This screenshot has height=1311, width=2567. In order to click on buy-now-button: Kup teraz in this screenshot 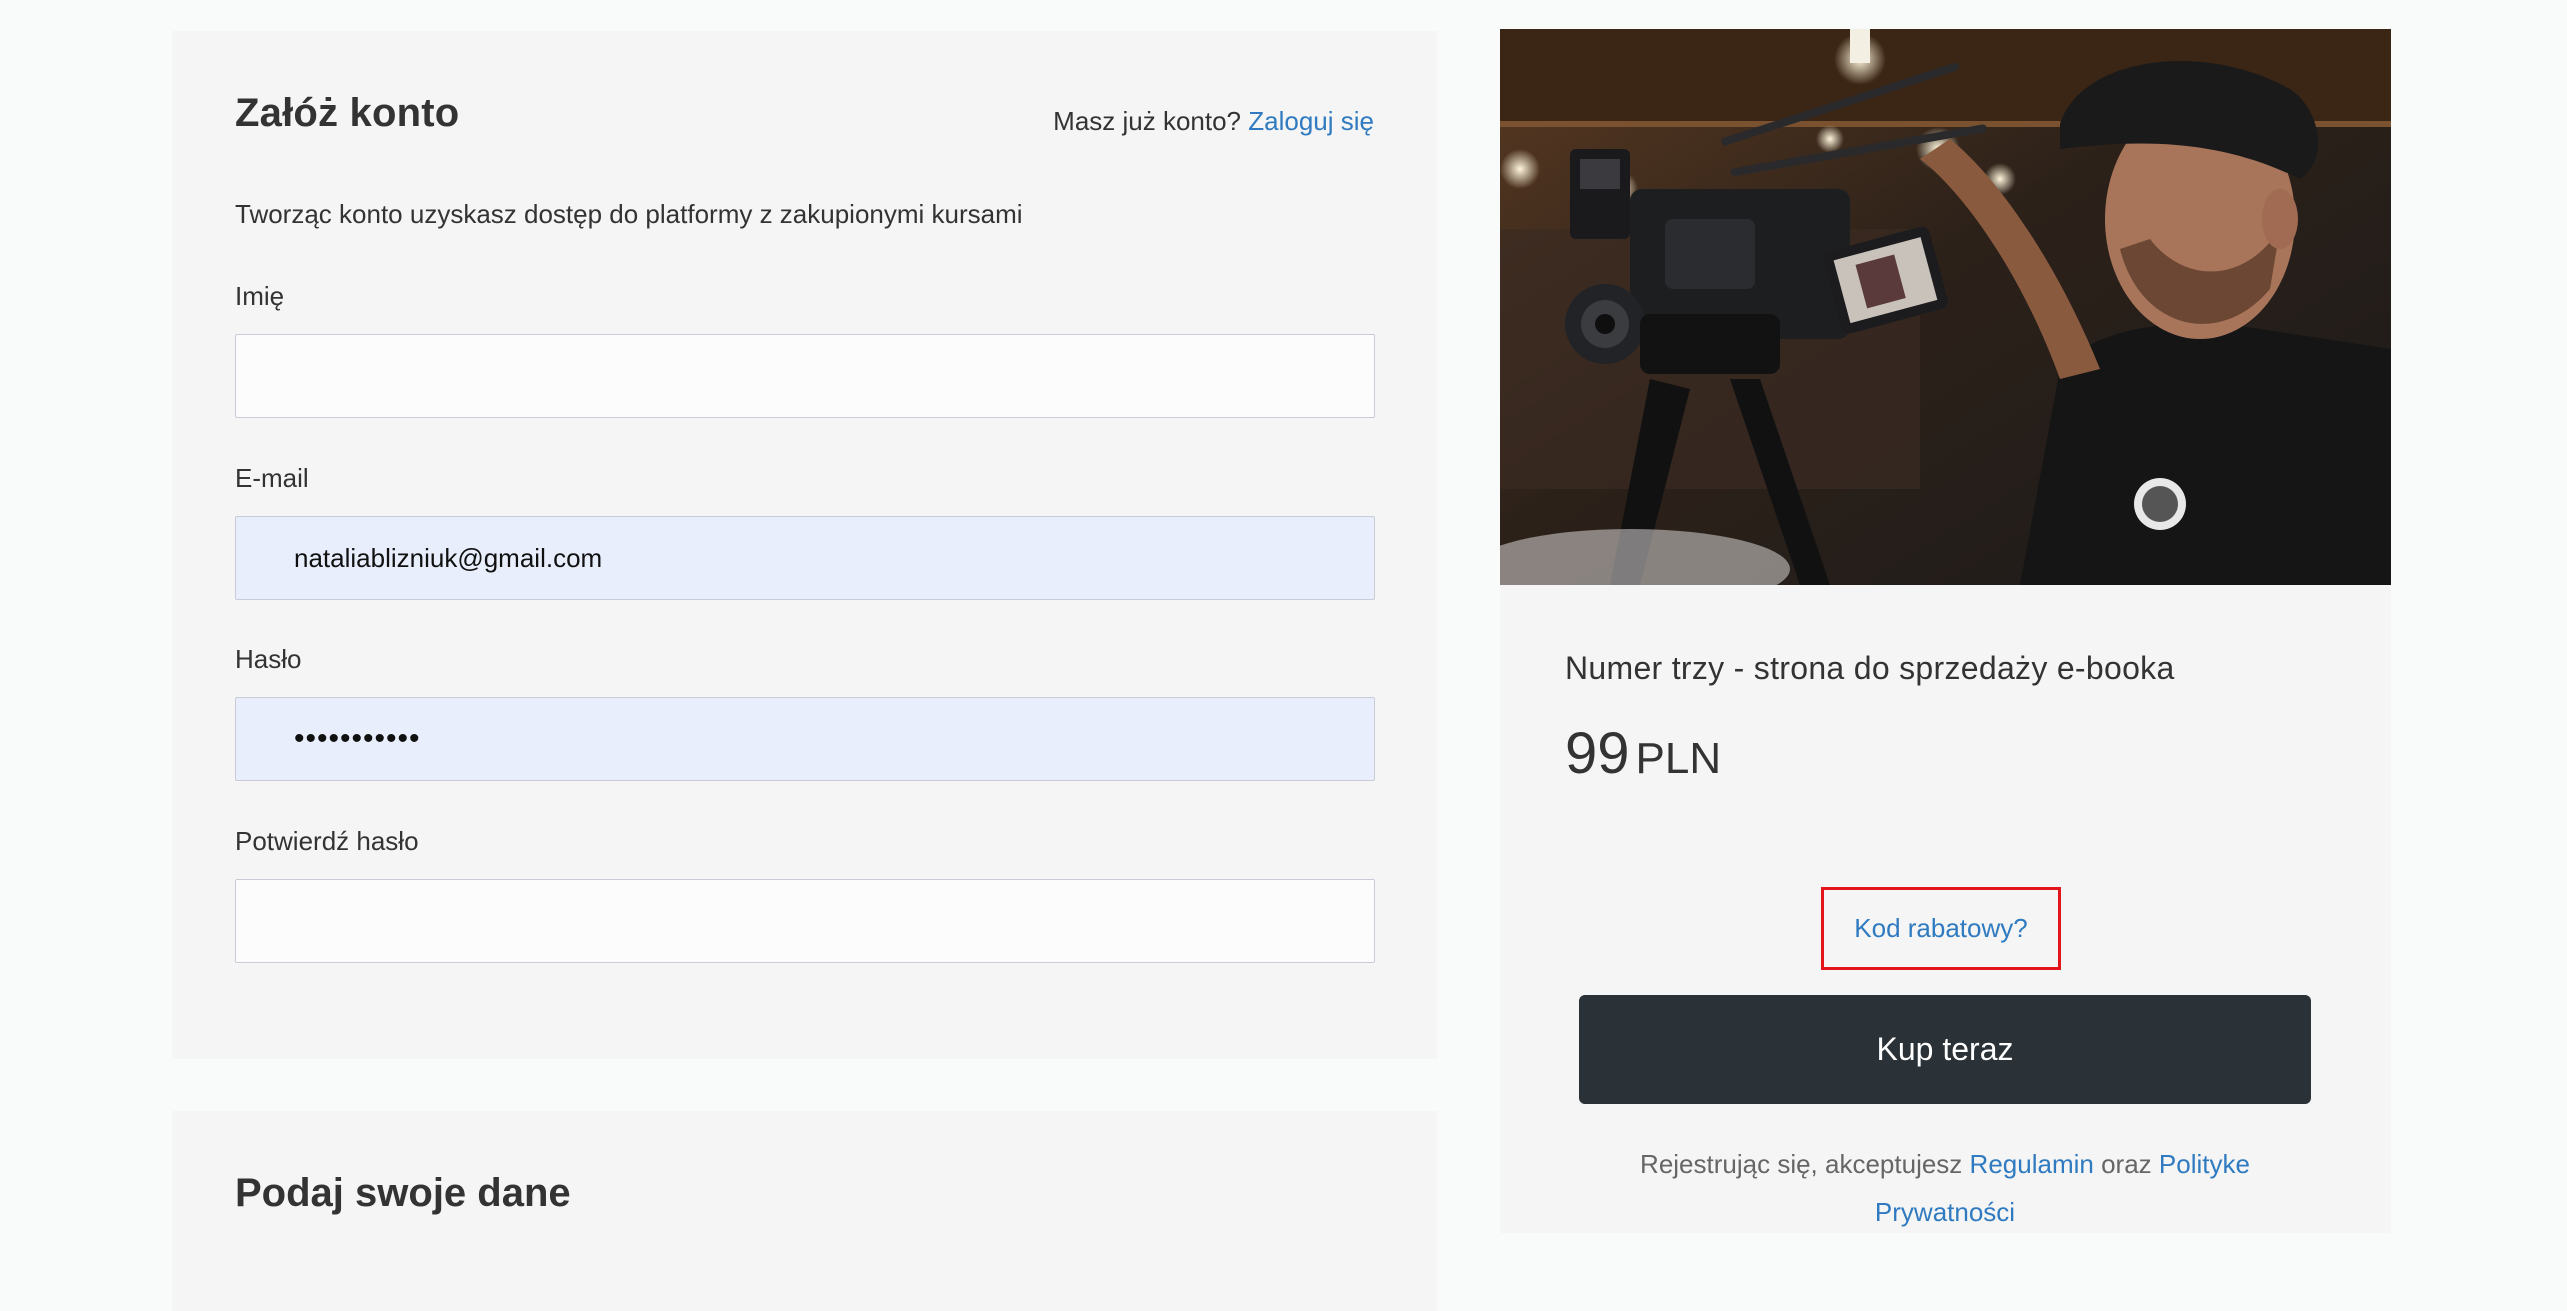, I will do `click(1945, 1049)`.